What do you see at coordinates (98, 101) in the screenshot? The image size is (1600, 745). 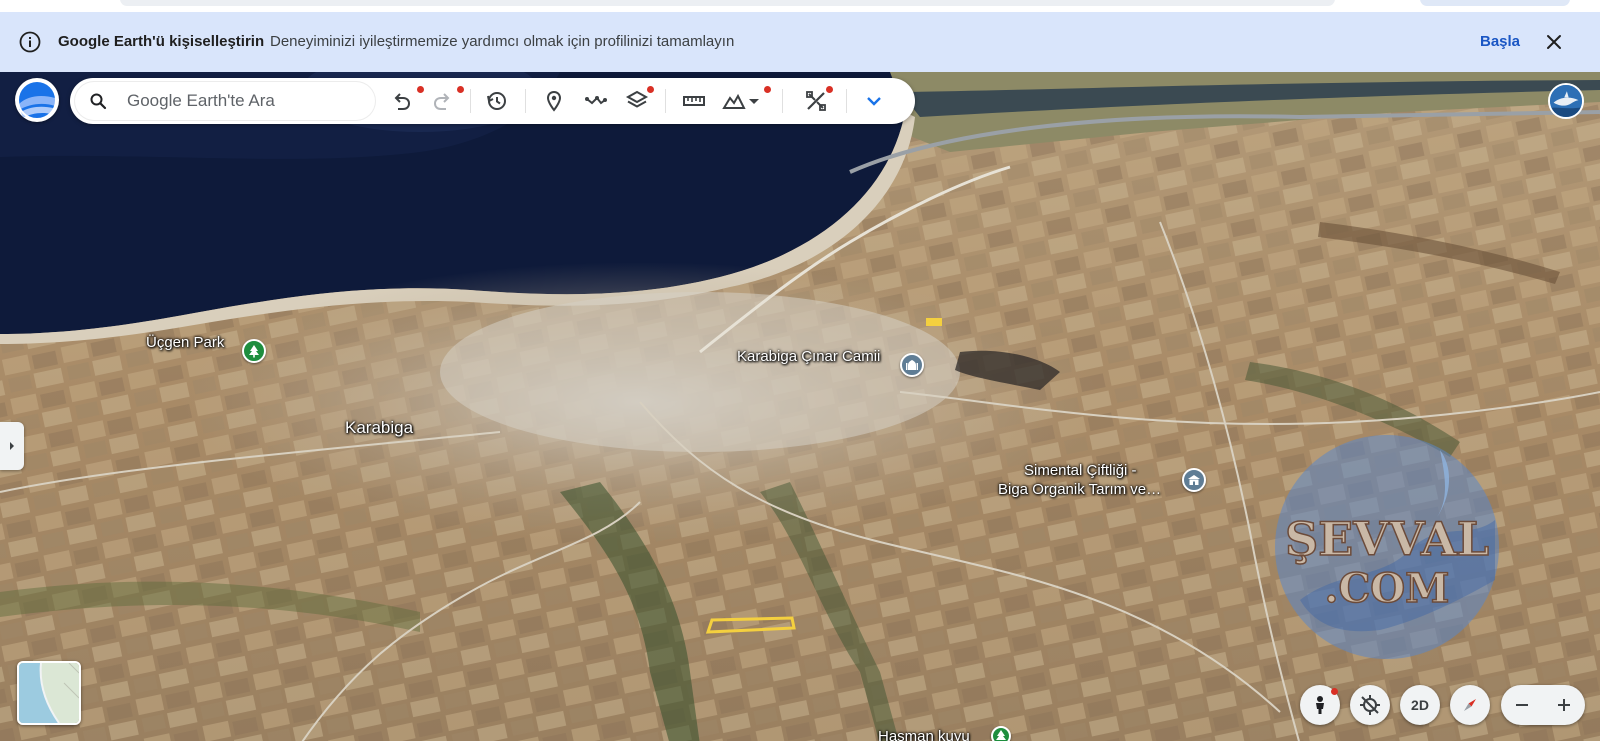 I see `search-icon` at bounding box center [98, 101].